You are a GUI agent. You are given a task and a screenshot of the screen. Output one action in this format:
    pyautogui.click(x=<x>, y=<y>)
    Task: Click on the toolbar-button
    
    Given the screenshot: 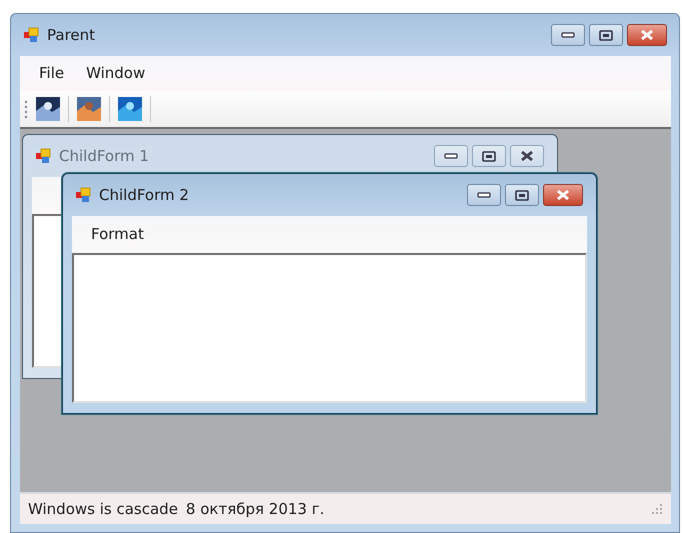 What is the action you would take?
    pyautogui.click(x=48, y=109)
    